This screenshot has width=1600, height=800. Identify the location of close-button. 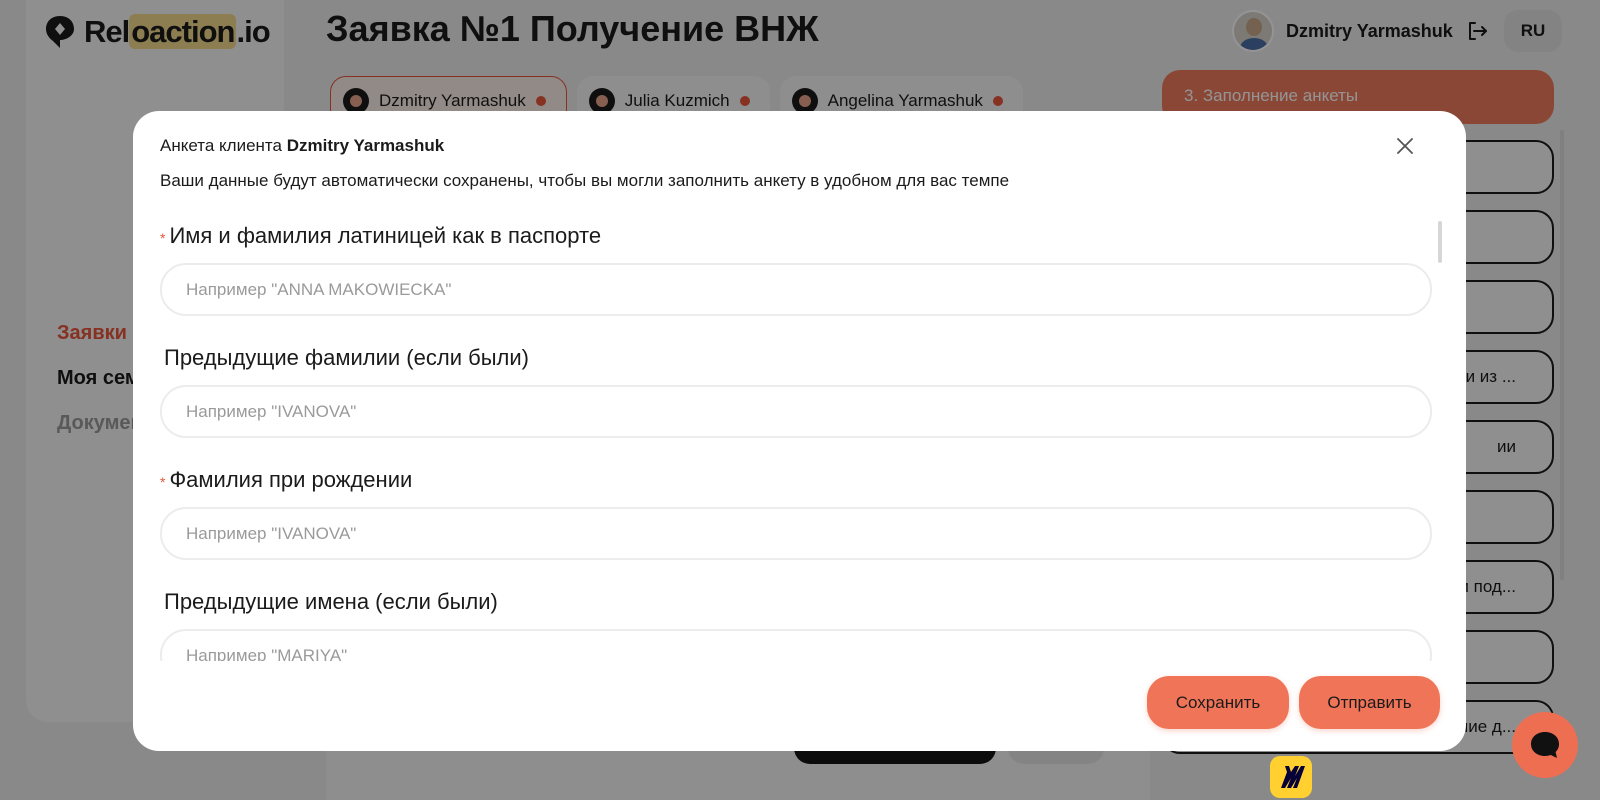
(1405, 146).